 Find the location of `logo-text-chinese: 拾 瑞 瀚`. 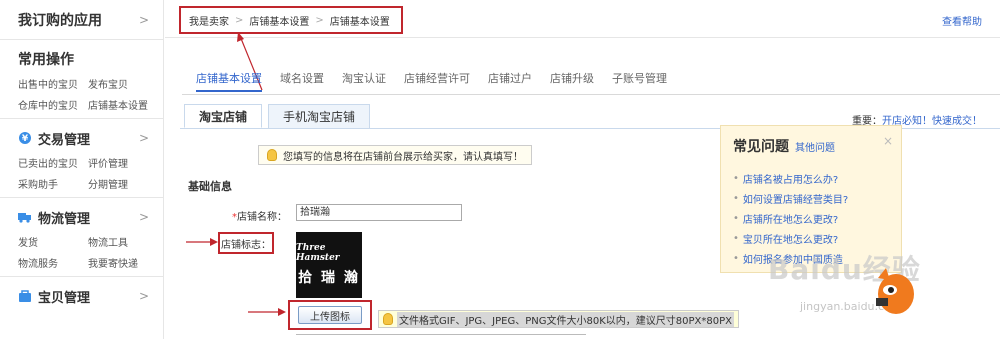

logo-text-chinese: 拾 瑞 瀚 is located at coordinates (329, 278).